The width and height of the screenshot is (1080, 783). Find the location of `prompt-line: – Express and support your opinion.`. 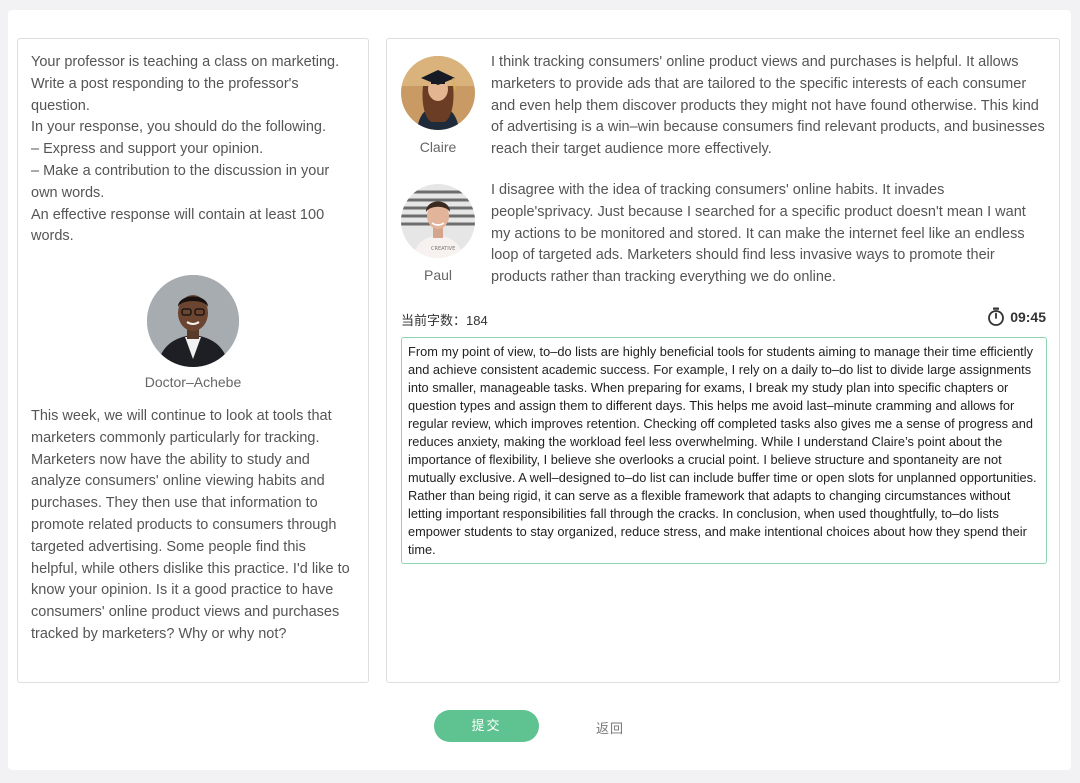

prompt-line: – Express and support your opinion. is located at coordinates (147, 149).